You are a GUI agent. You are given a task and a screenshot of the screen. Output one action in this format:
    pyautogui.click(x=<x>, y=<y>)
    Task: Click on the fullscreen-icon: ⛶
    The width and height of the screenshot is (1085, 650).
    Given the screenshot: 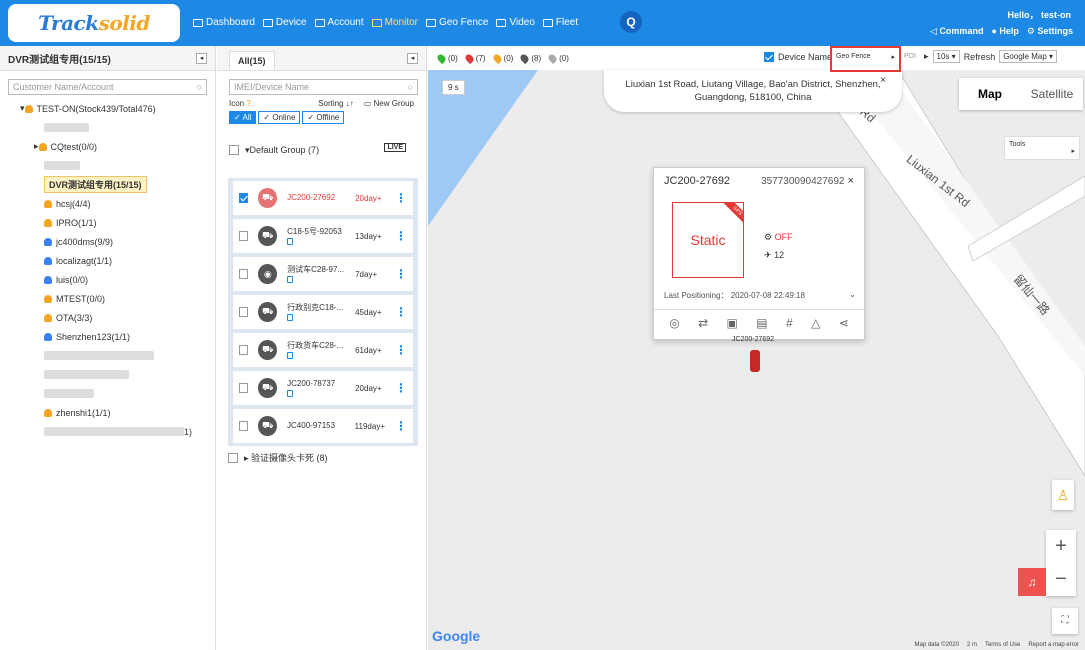 What is the action you would take?
    pyautogui.click(x=1065, y=621)
    